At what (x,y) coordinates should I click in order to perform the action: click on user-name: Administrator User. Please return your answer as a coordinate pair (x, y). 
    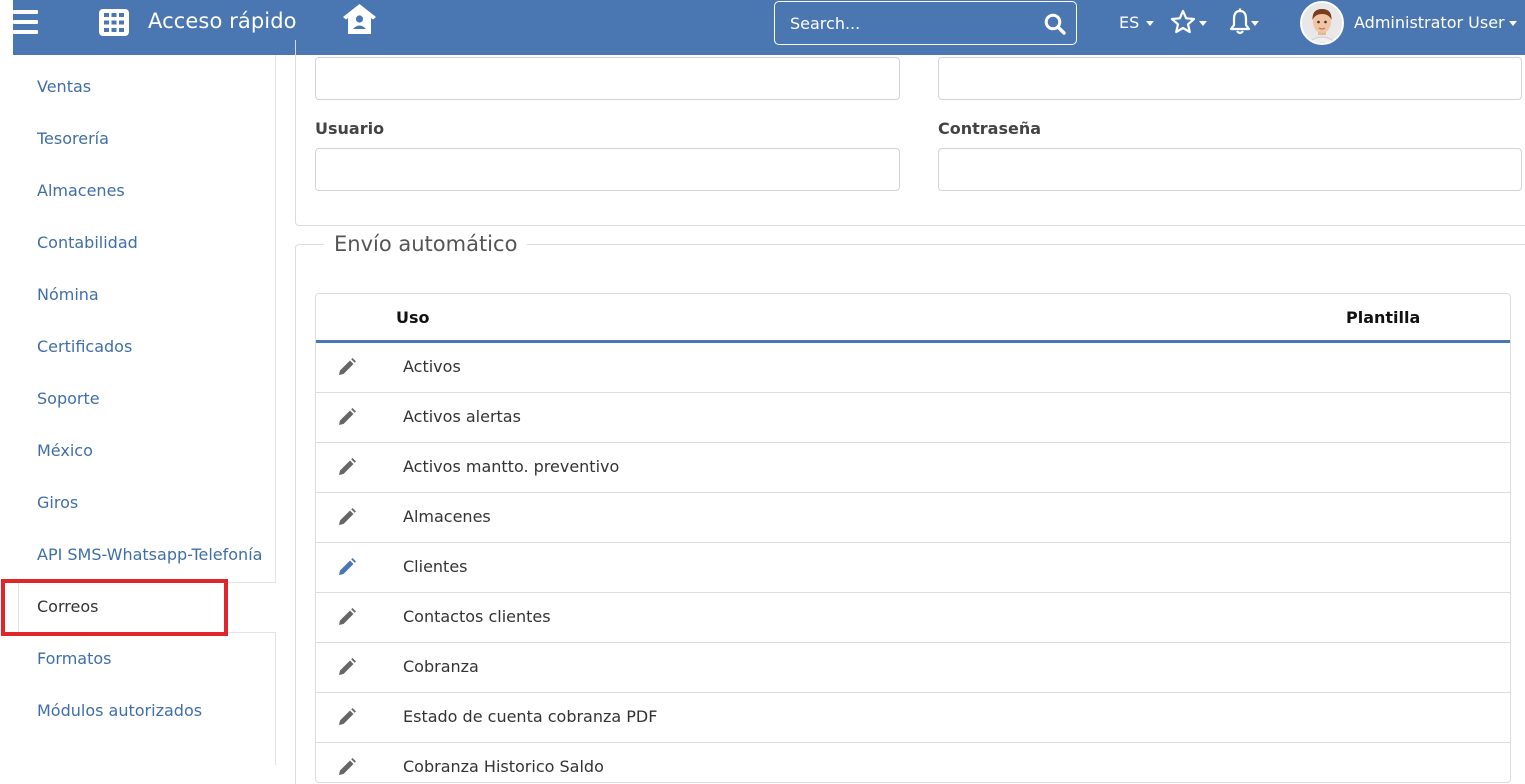
    Looking at the image, I should click on (1429, 22).